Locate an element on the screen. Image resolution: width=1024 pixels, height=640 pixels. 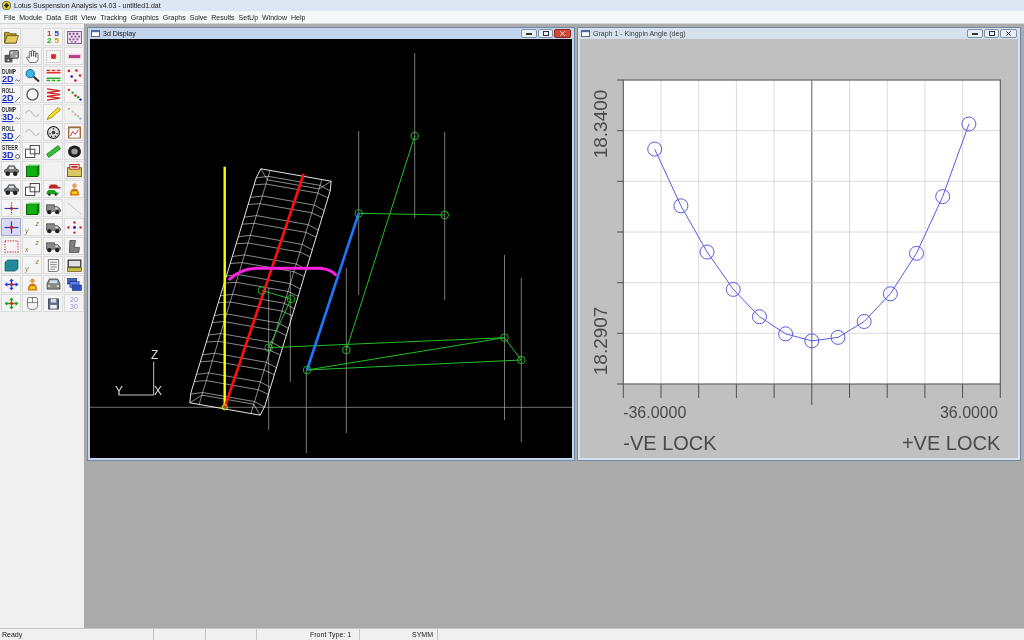
folder-icon is located at coordinates (11, 37).